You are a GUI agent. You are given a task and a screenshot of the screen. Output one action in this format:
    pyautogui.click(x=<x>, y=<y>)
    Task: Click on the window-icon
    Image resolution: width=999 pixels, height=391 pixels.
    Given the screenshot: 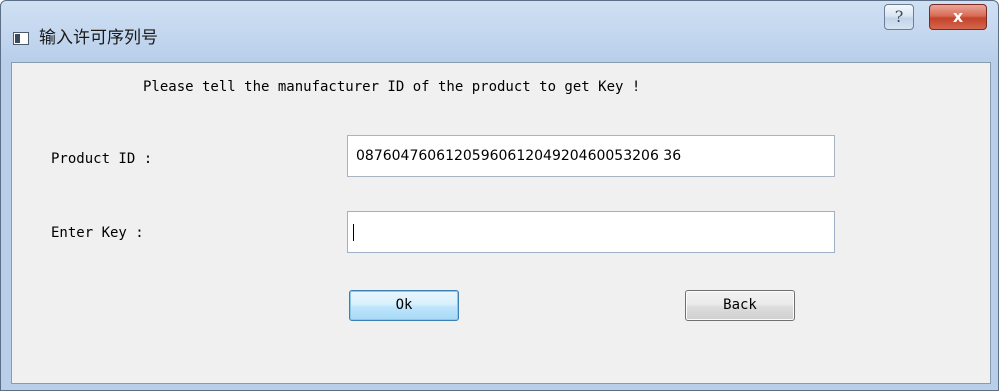 What is the action you would take?
    pyautogui.click(x=21, y=38)
    